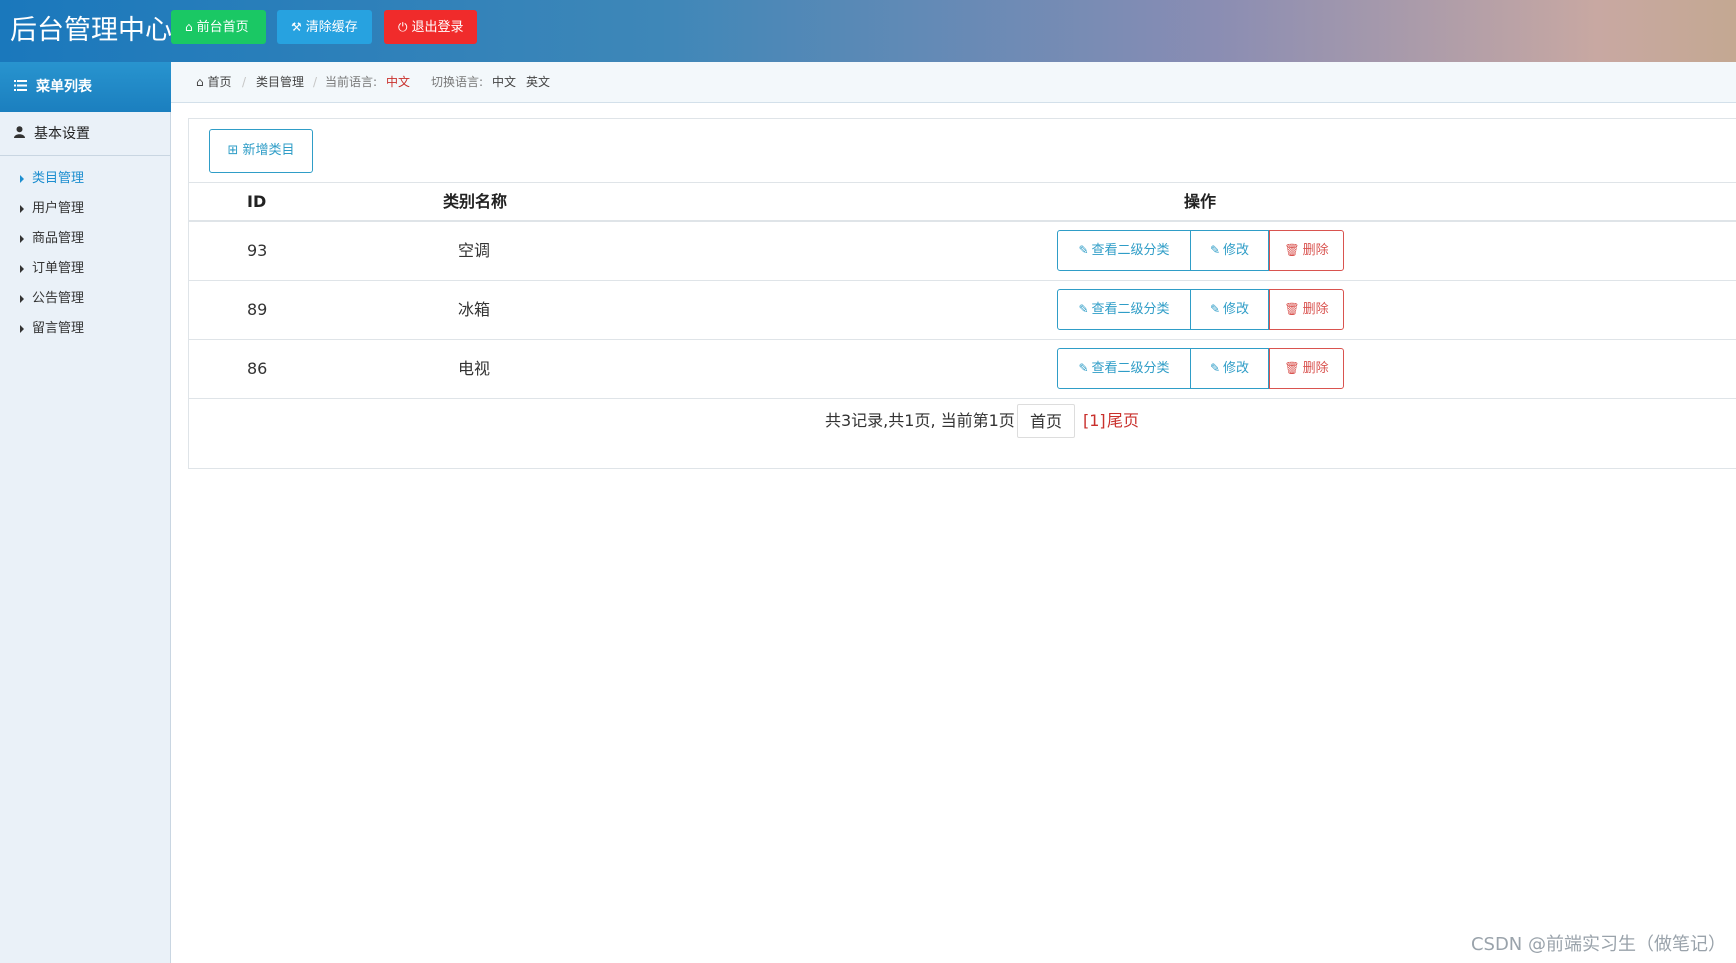 This screenshot has height=963, width=1736. Describe the element at coordinates (920, 420) in the screenshot. I see `pagination-summary: 共3记录,共1页, 当前第1页` at that location.